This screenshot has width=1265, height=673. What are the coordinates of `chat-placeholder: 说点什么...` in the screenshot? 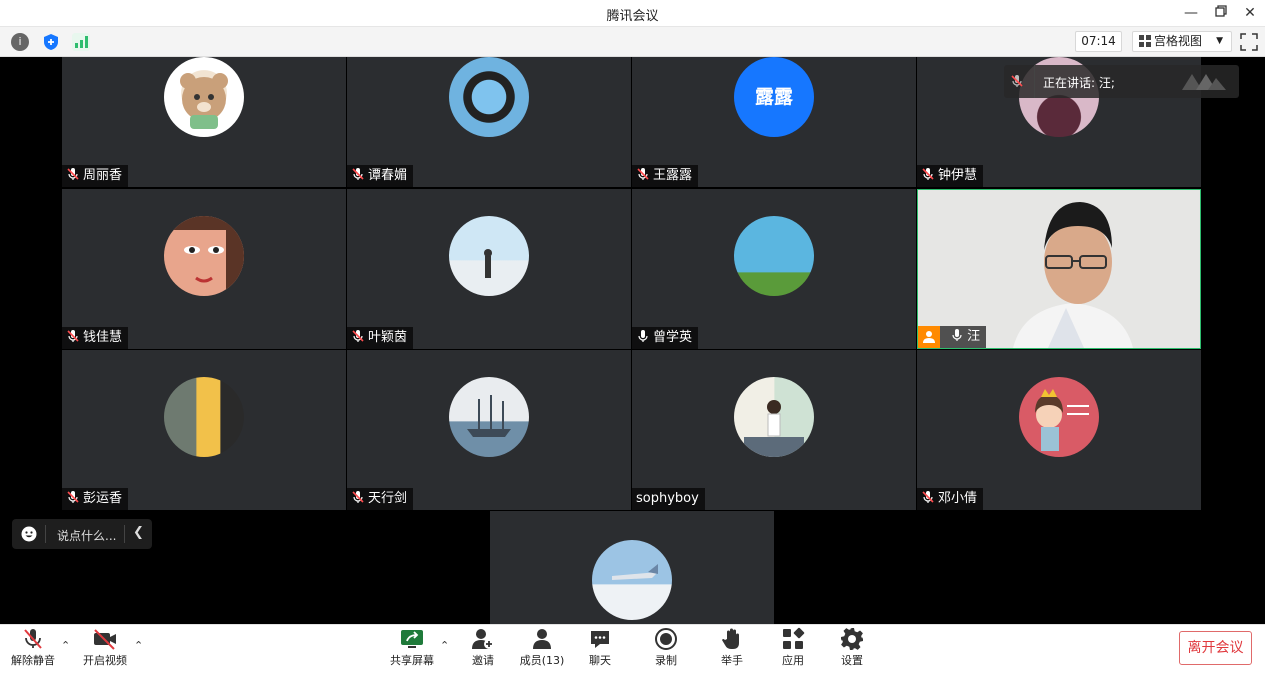 It's located at (86, 535).